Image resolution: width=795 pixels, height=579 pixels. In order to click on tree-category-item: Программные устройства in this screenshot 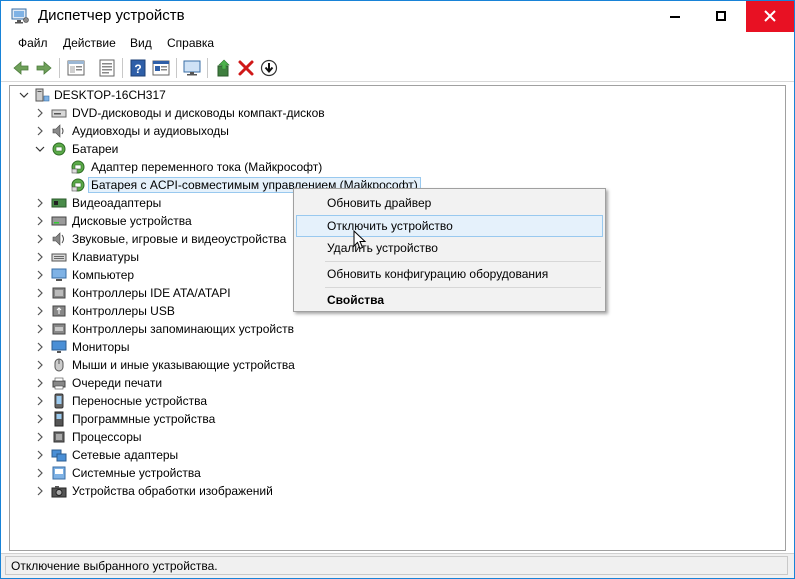, I will do `click(232, 419)`.